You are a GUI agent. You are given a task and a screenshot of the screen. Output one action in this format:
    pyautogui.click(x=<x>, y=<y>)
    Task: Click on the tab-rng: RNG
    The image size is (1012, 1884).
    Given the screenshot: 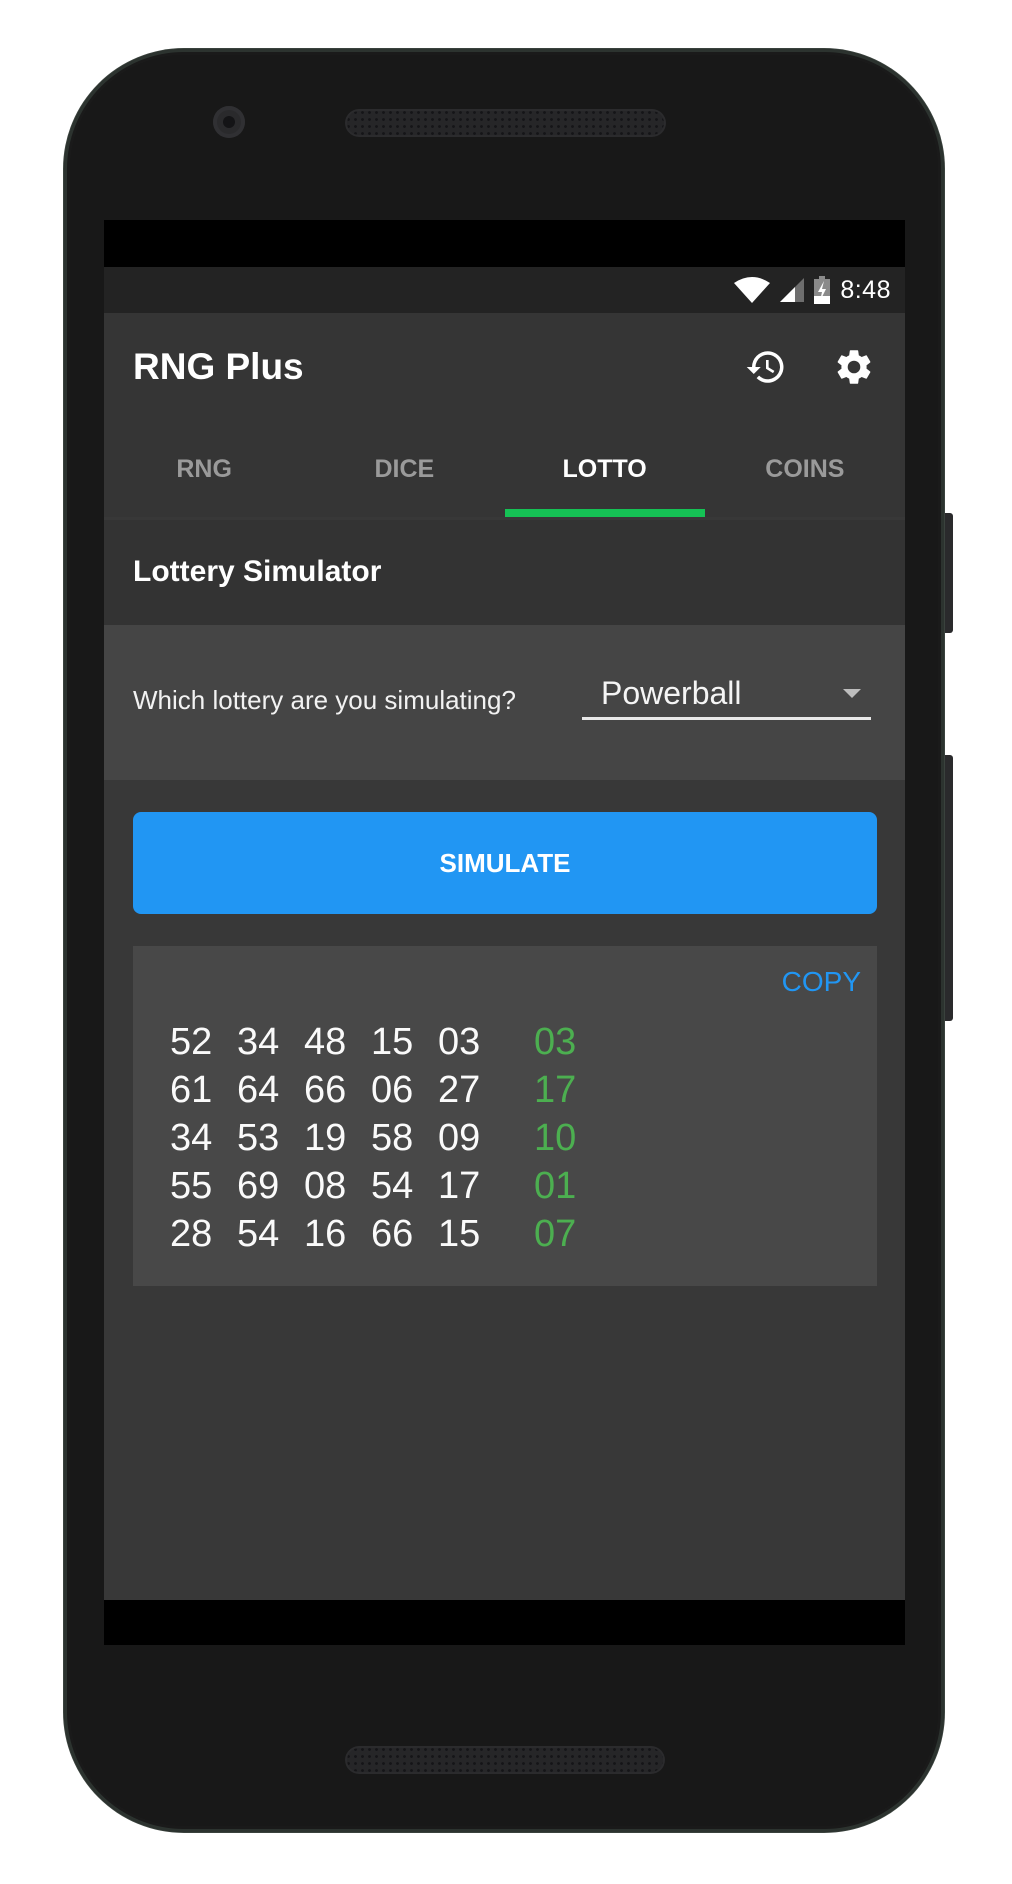 What is the action you would take?
    pyautogui.click(x=204, y=473)
    